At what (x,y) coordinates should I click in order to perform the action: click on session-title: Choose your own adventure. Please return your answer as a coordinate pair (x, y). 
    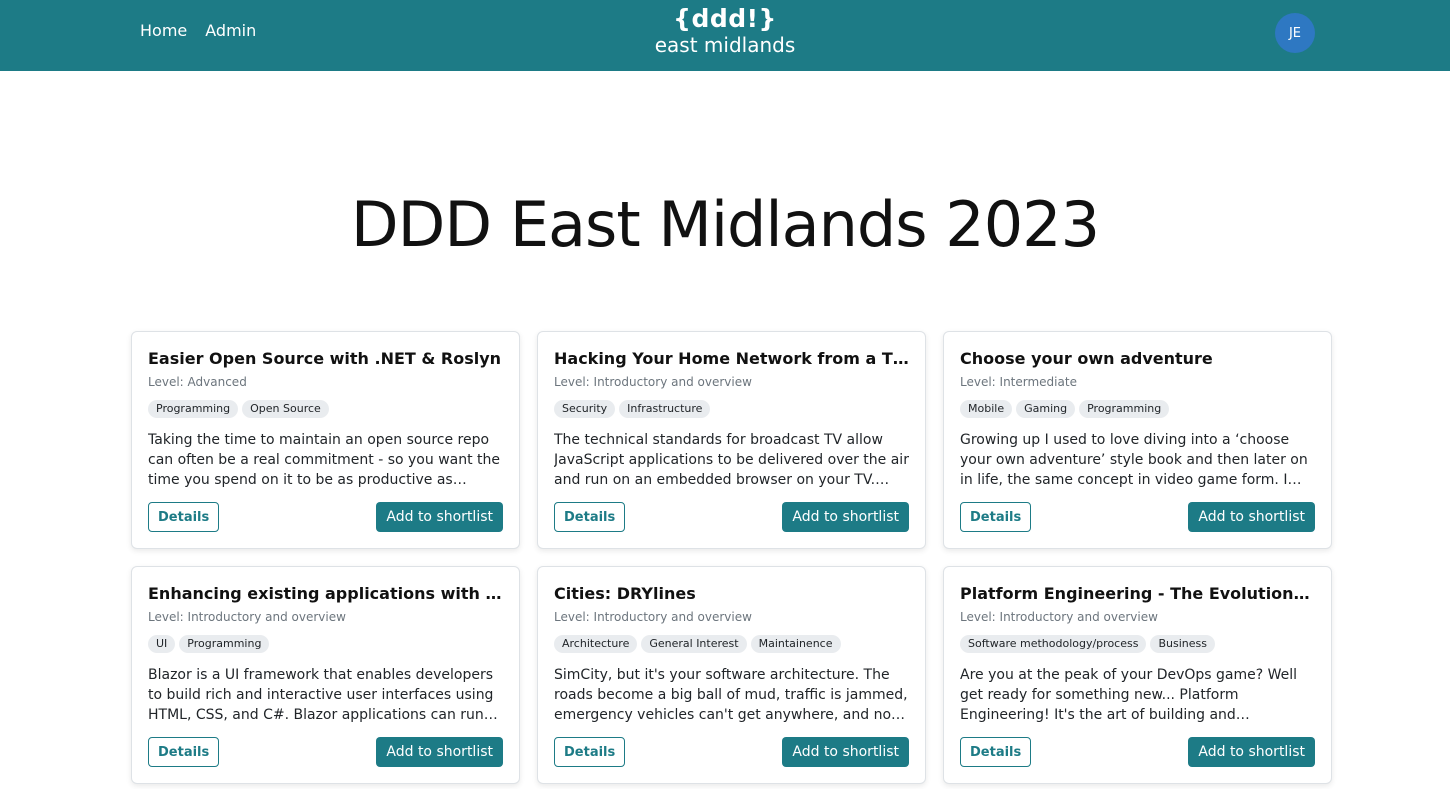
    Looking at the image, I should click on (1086, 358).